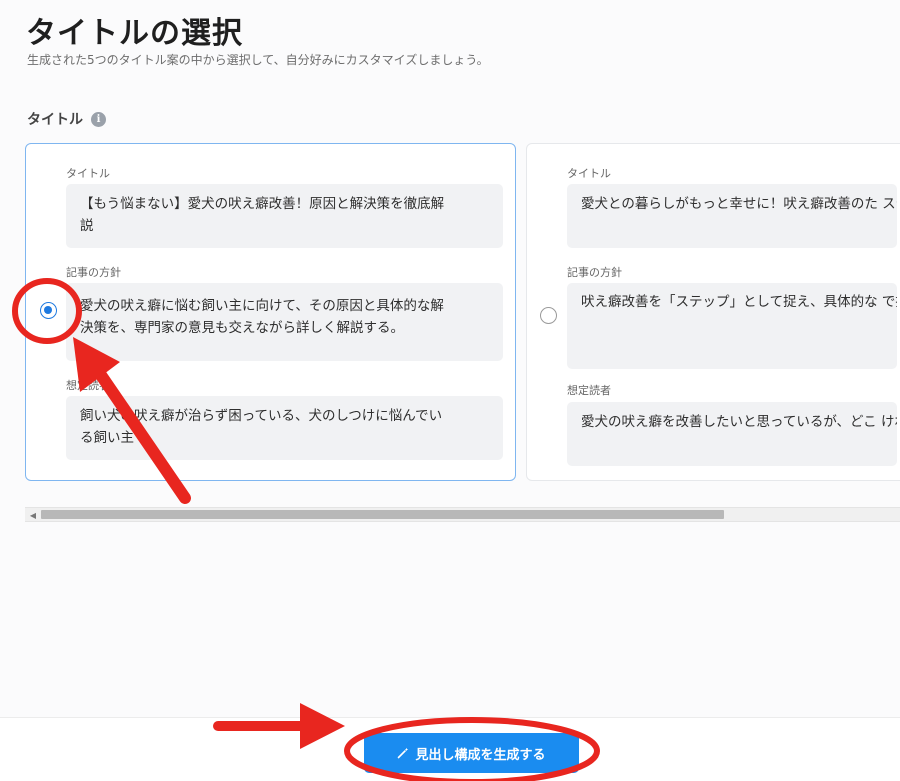 This screenshot has height=781, width=900. I want to click on page-subtitle: 生成された5つのタイトル案の中から選択して、自分好みにカスタマイズしましょう。, so click(258, 60).